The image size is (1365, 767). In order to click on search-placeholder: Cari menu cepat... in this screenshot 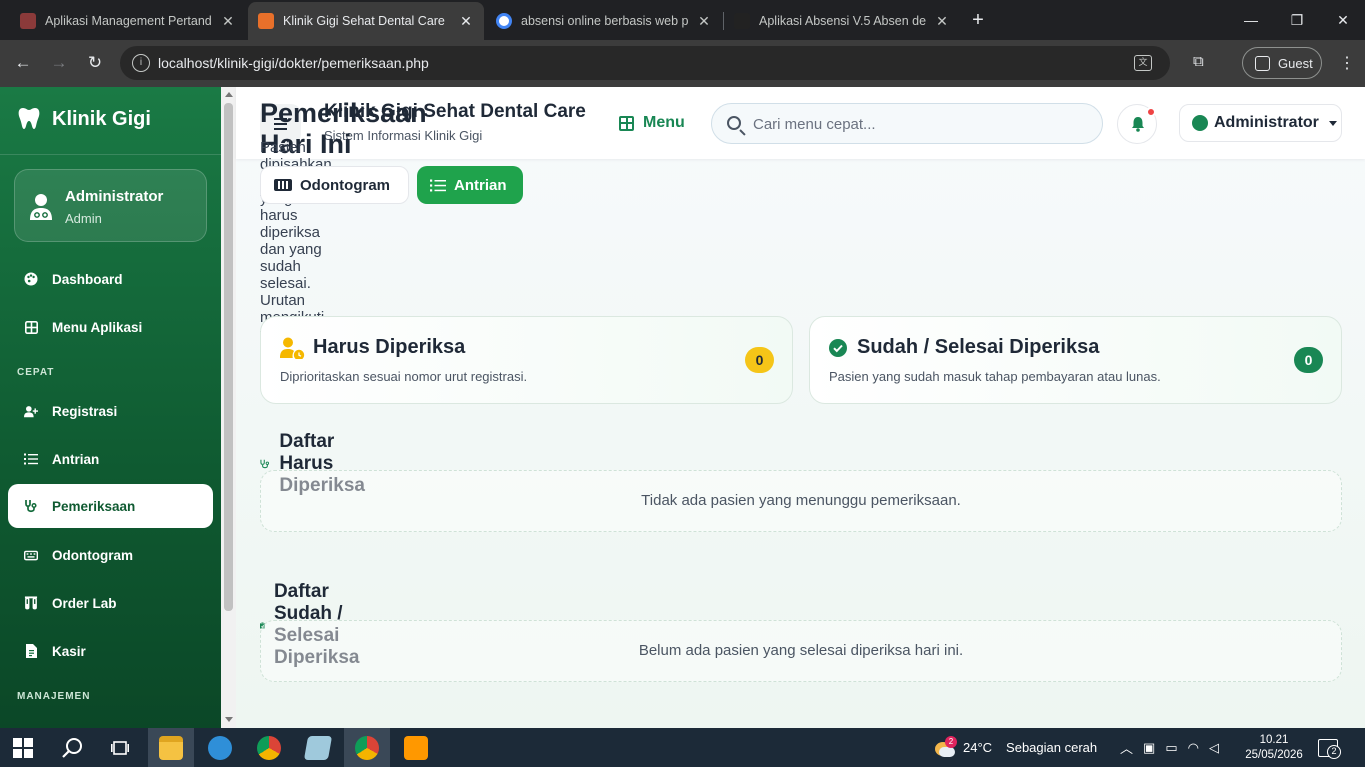, I will do `click(814, 124)`.